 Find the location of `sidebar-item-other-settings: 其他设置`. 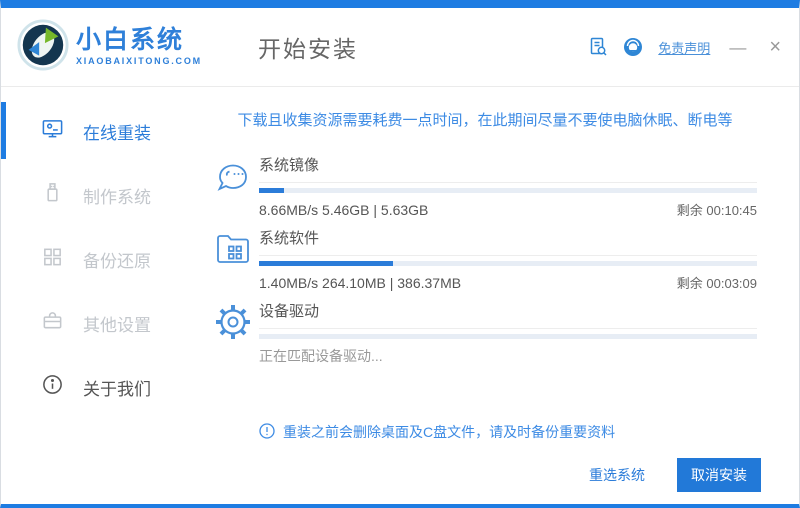

sidebar-item-other-settings: 其他设置 is located at coordinates (101, 323).